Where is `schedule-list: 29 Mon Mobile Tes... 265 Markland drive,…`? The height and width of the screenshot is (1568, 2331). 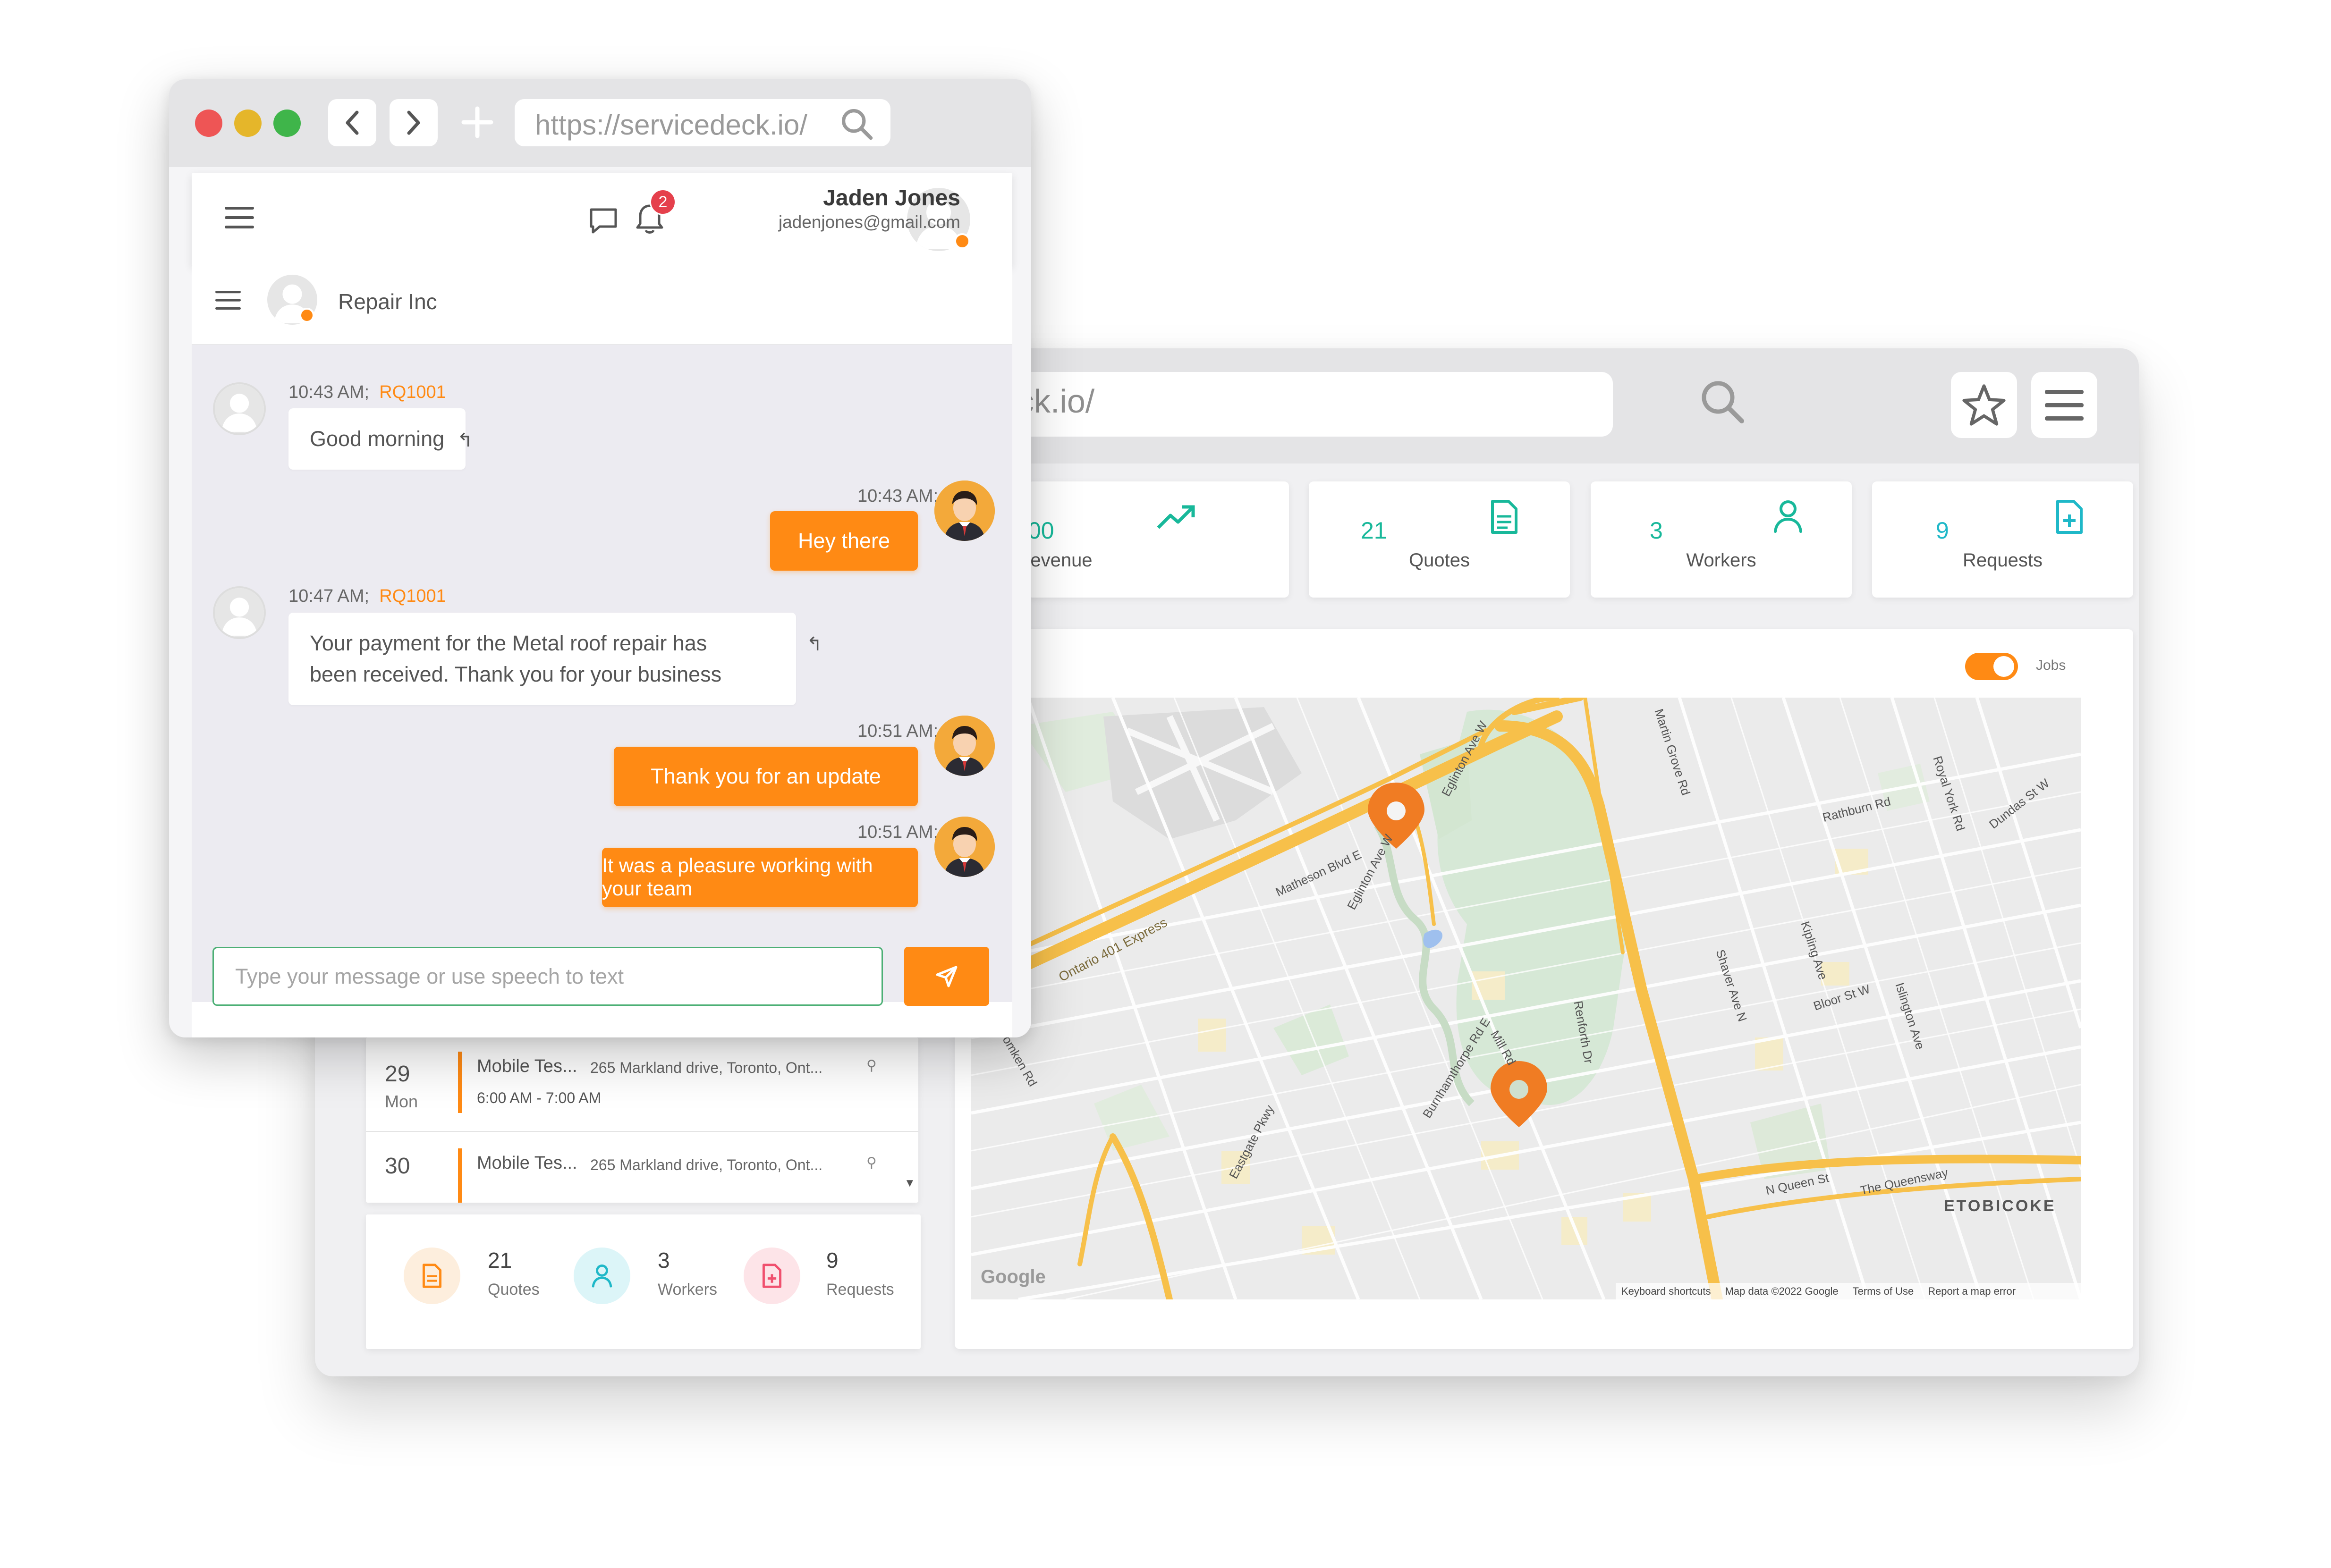 schedule-list: 29 Mon Mobile Tes... 265 Markland drive,… is located at coordinates (642, 1120).